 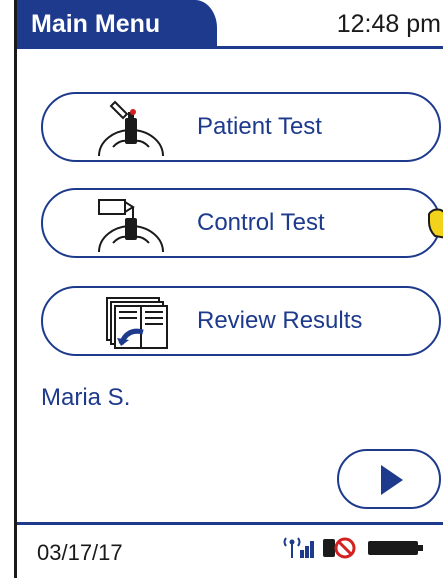 What do you see at coordinates (261, 222) in the screenshot?
I see `control-test-label: Control Test` at bounding box center [261, 222].